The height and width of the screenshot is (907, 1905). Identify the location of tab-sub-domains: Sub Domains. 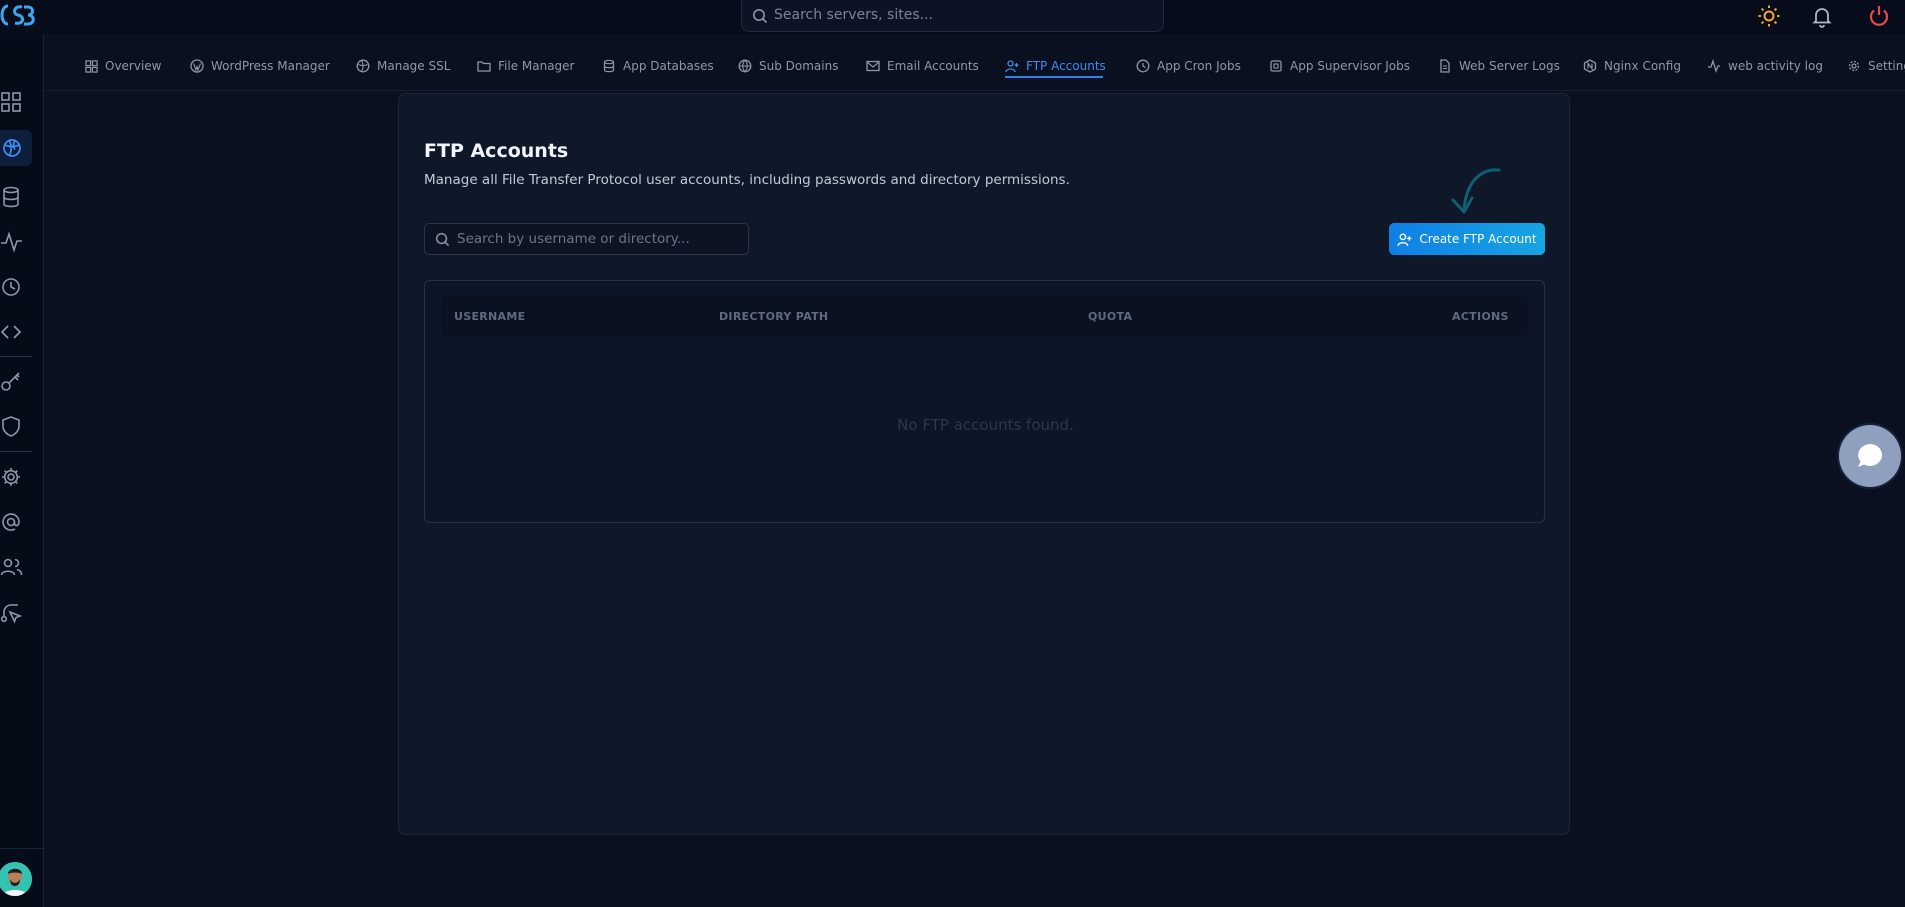
(788, 66).